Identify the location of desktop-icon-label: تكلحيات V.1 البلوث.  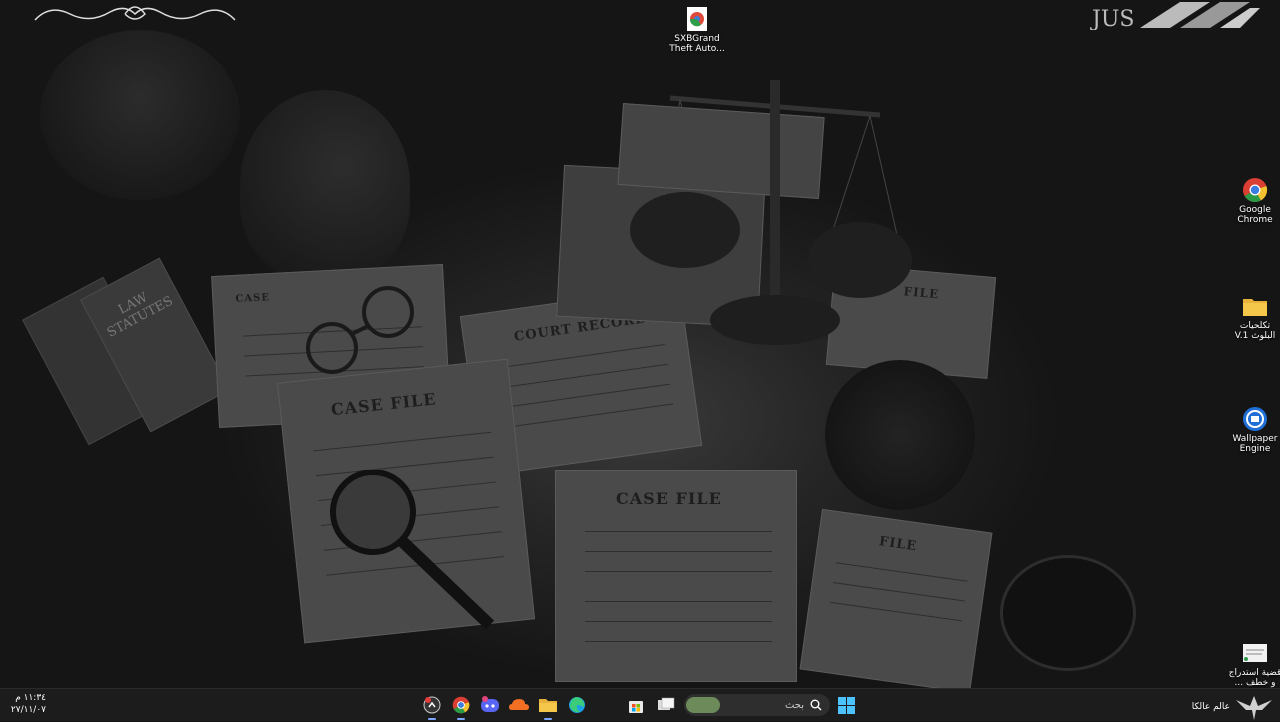
(1255, 331).